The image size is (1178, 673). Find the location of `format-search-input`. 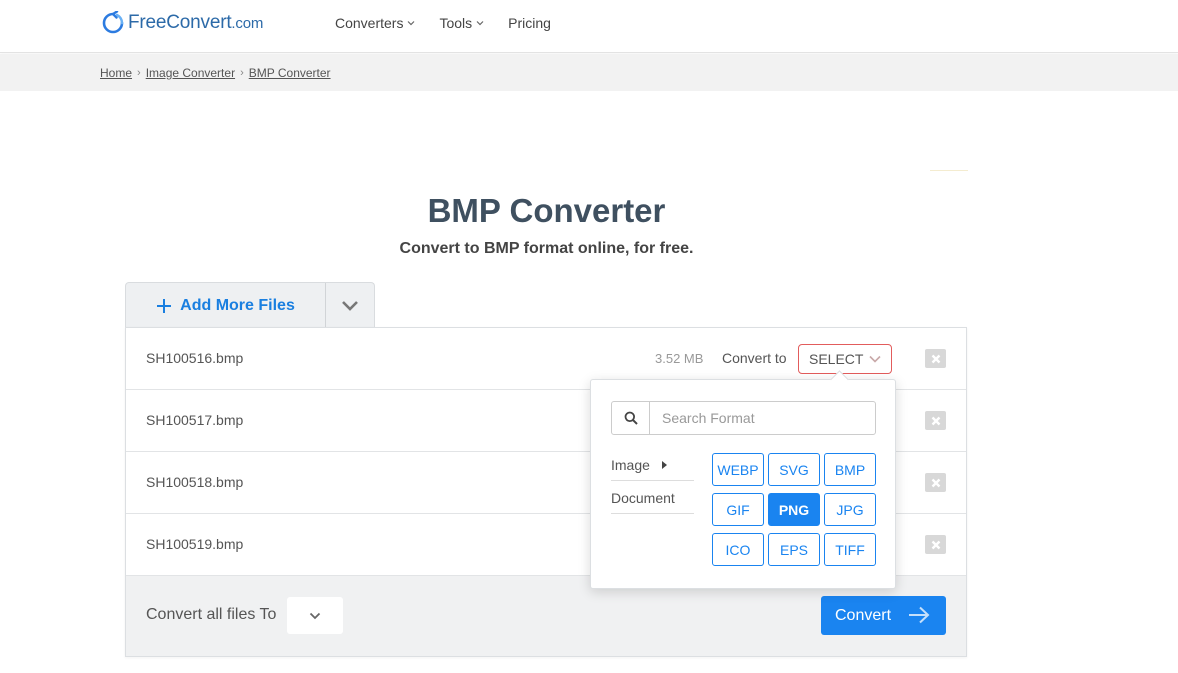

format-search-input is located at coordinates (762, 418).